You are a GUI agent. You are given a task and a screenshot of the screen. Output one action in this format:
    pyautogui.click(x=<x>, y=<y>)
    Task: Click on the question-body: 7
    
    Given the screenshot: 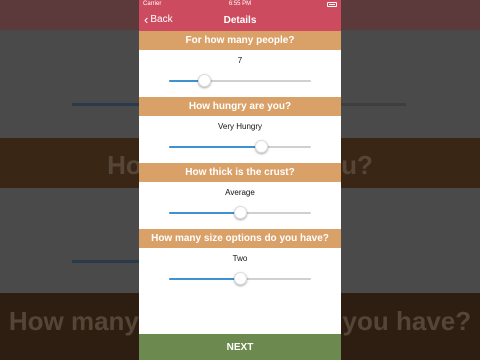 What is the action you would take?
    pyautogui.click(x=240, y=73)
    